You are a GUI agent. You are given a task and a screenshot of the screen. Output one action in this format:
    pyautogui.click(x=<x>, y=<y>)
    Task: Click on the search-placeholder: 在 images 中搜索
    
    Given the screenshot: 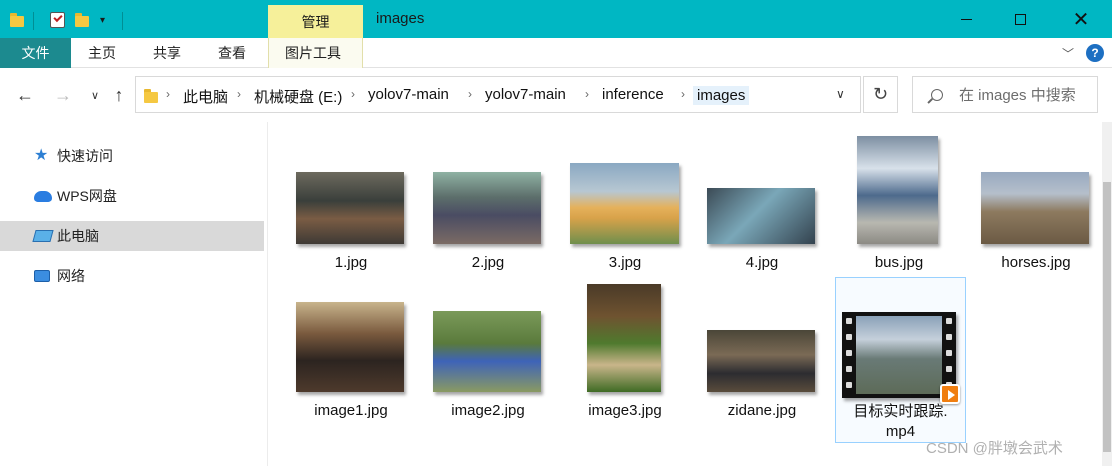 What is the action you would take?
    pyautogui.click(x=1017, y=95)
    